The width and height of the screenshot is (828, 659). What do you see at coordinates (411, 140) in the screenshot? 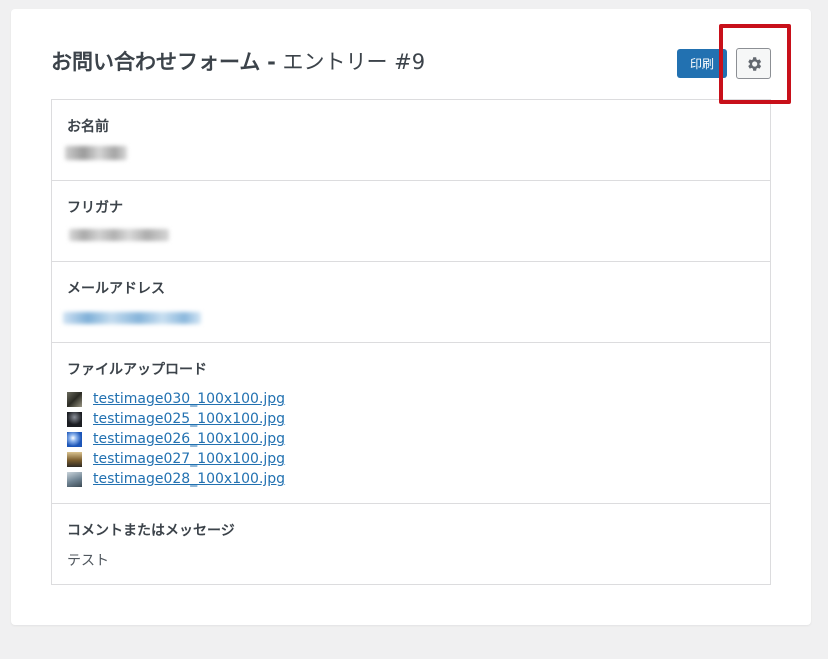
I see `field-name: お名前` at bounding box center [411, 140].